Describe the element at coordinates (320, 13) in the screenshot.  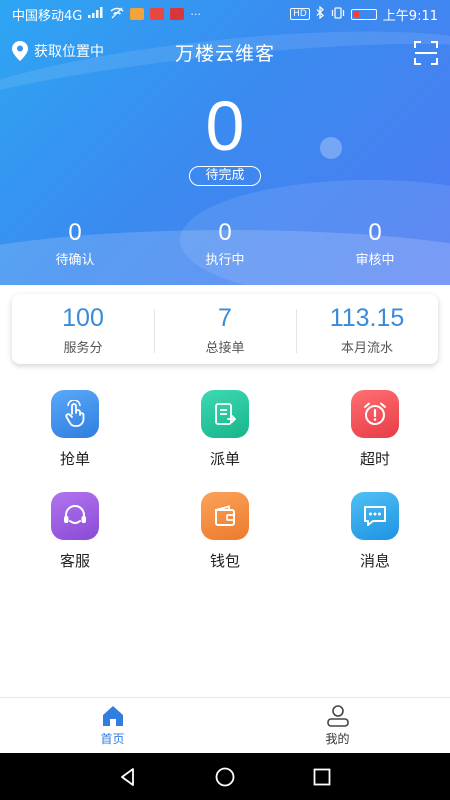
I see `bluetooth-icon` at that location.